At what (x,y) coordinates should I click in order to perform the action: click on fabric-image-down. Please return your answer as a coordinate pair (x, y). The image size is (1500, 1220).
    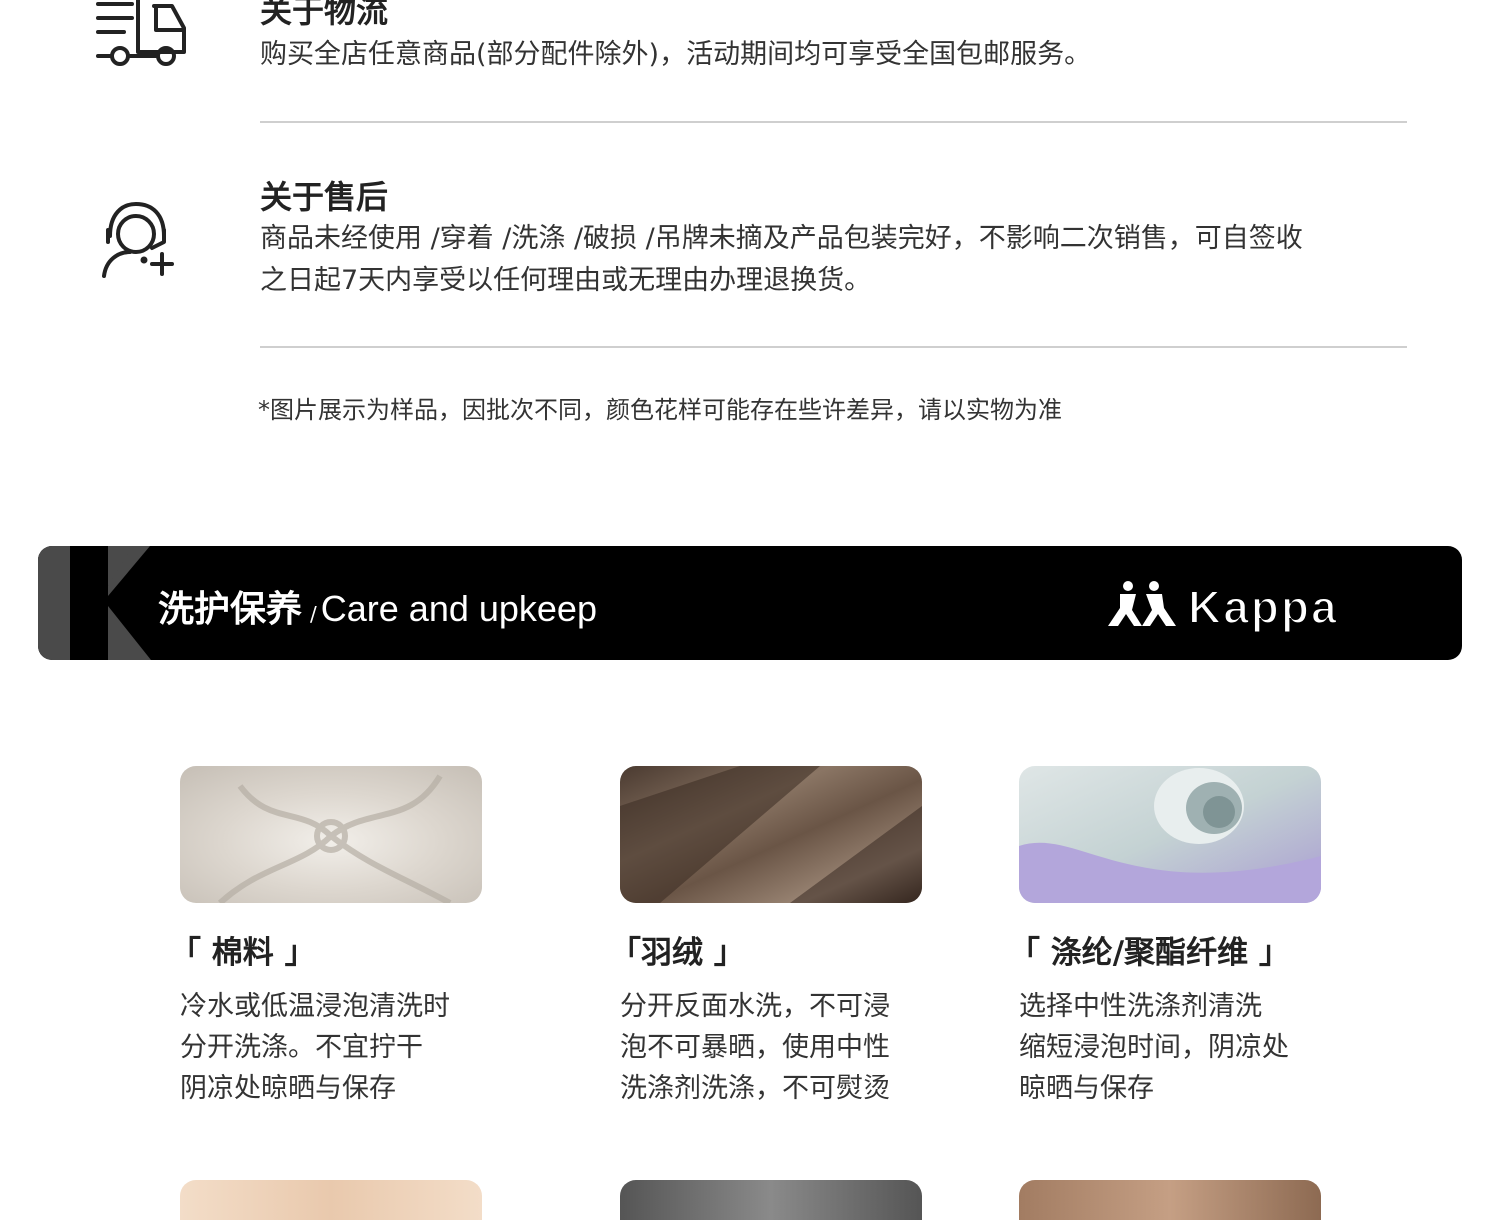
    Looking at the image, I should click on (771, 834).